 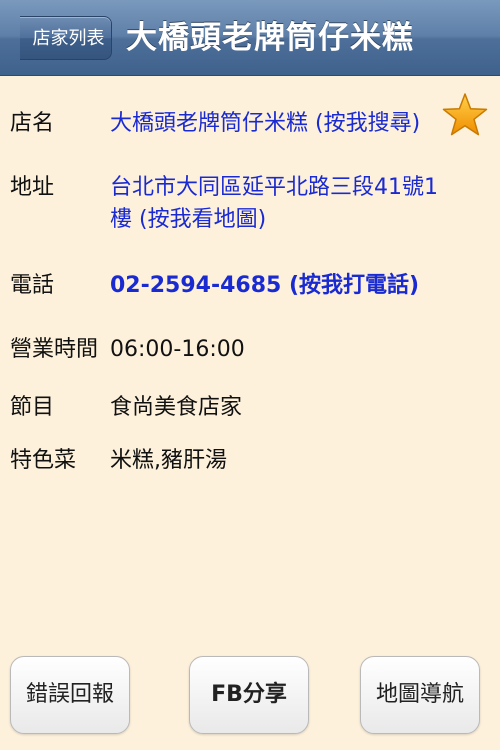 I want to click on navigation-bar: 店家列表 大橋頭老牌筒仔米糕, so click(x=250, y=38).